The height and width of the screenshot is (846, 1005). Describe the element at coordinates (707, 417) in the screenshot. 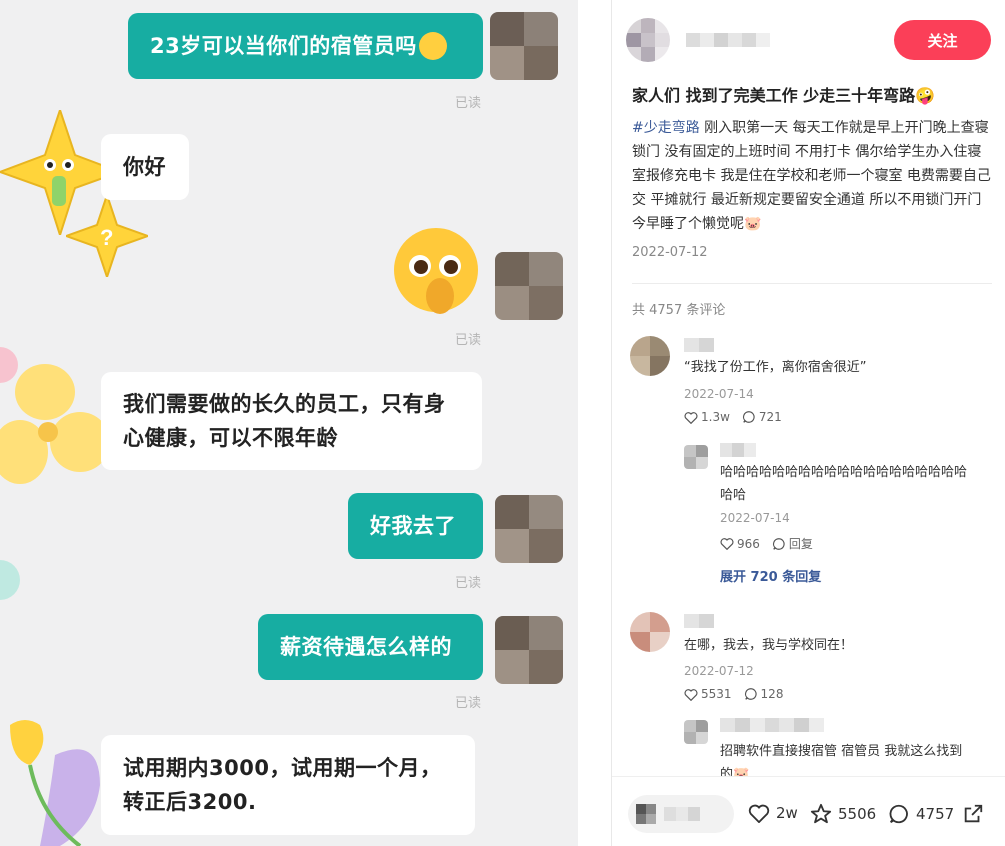

I see `comment-like-button: 1.3w` at that location.